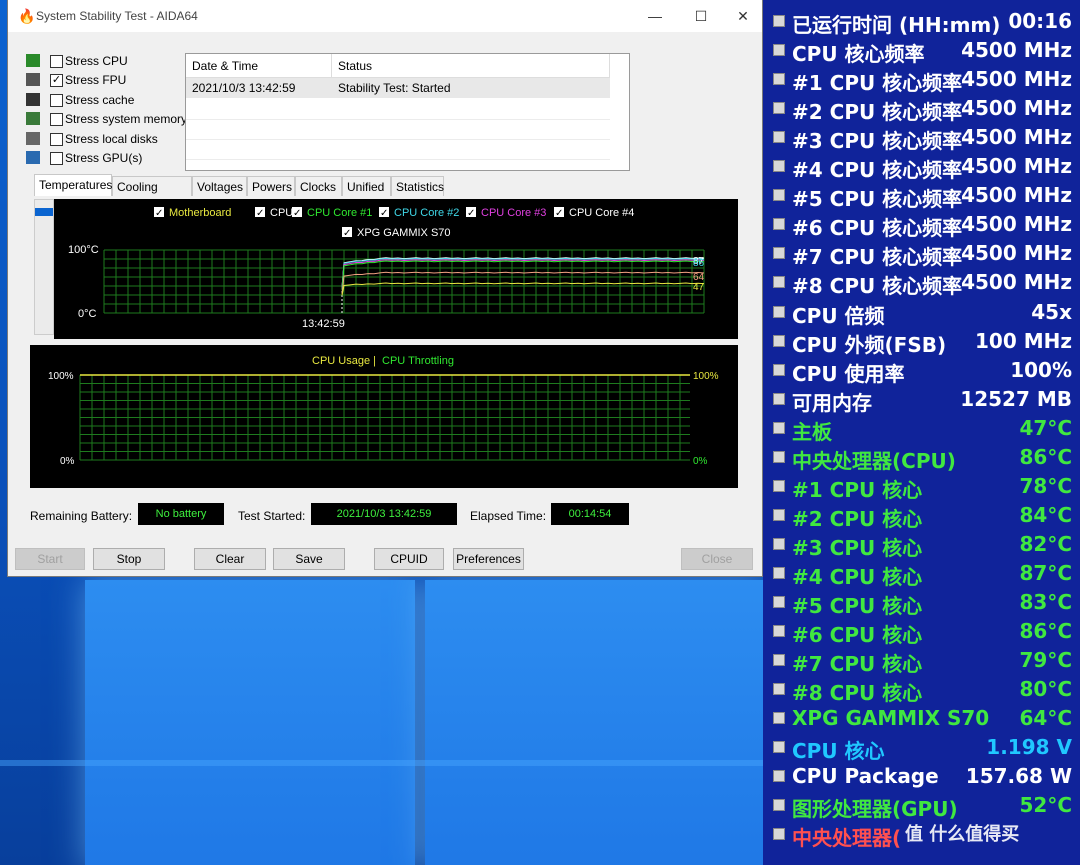 This screenshot has width=1080, height=865. Describe the element at coordinates (117, 16) in the screenshot. I see `window-title: System Stability Test - AIDA64` at that location.